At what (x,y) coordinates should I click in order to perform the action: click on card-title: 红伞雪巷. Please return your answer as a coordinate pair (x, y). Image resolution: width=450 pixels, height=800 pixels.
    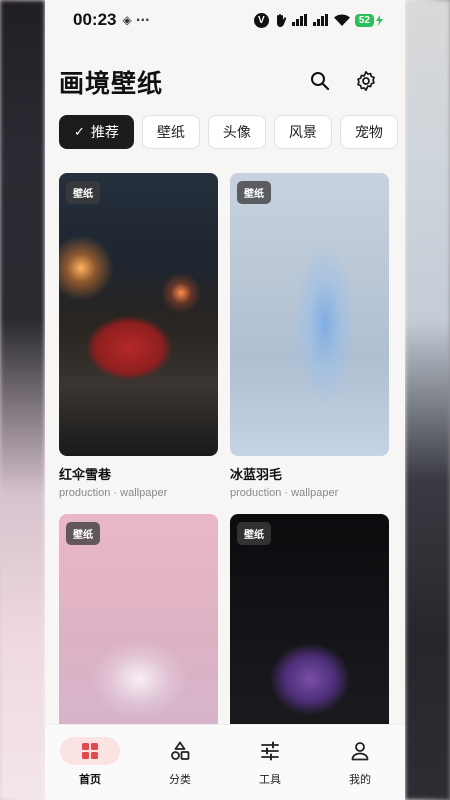
    Looking at the image, I should click on (85, 475).